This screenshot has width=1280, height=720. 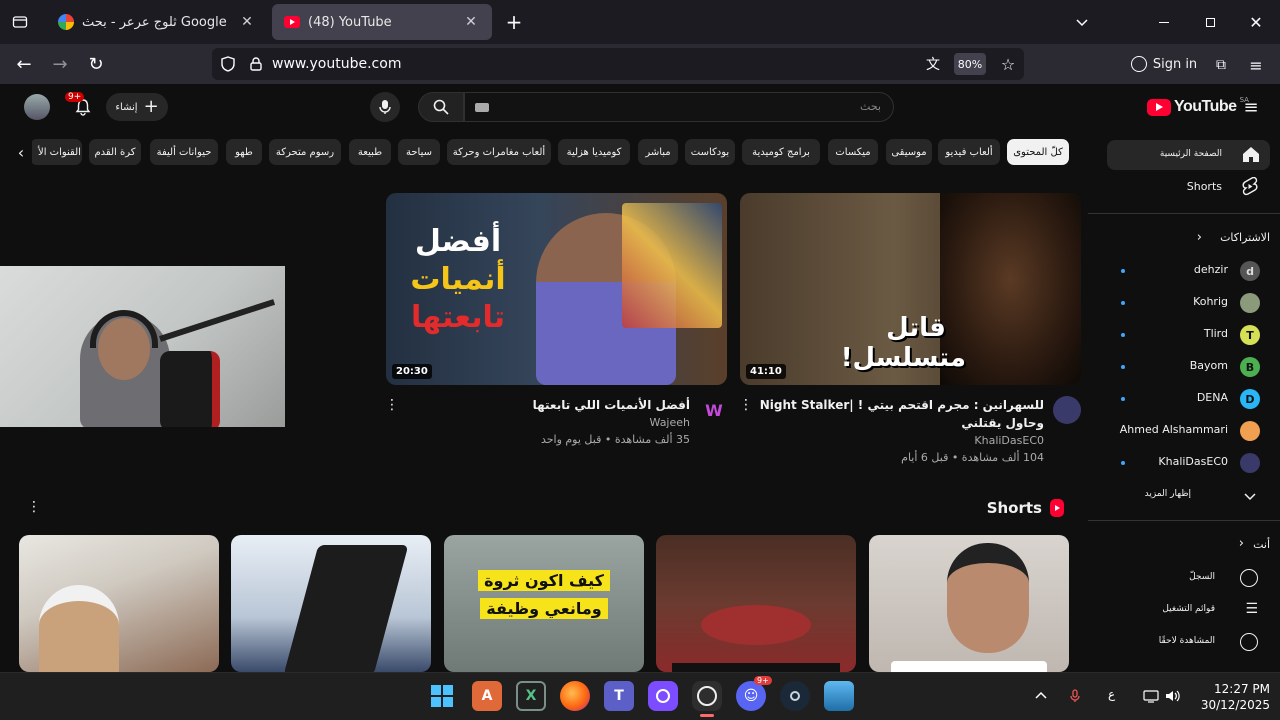 I want to click on avatar, so click(x=37, y=107).